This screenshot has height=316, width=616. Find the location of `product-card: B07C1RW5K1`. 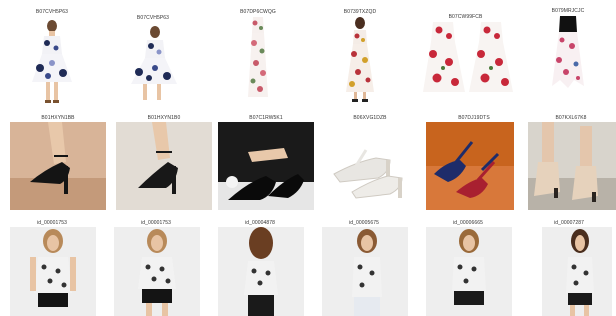

product-card: B07C1RW5K1 is located at coordinates (266, 163).